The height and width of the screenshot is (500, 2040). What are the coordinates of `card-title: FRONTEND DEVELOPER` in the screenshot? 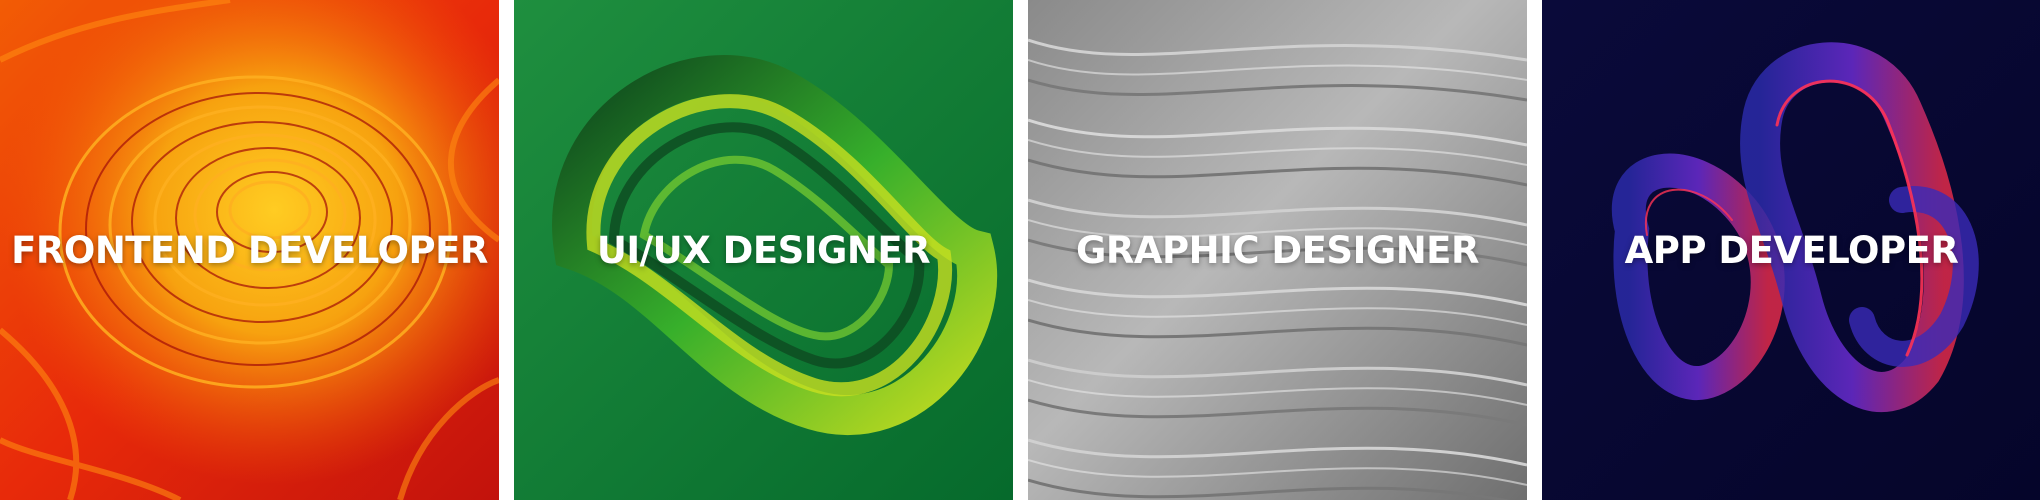 It's located at (249, 250).